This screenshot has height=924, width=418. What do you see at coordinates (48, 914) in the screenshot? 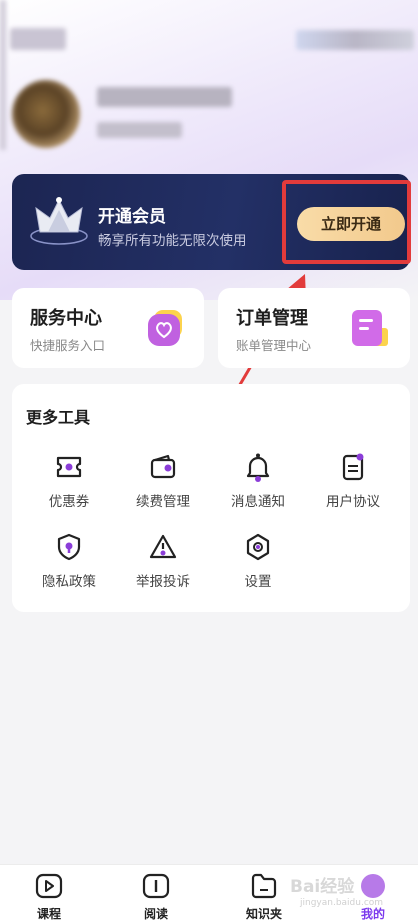
I see `tab-label: 课程` at bounding box center [48, 914].